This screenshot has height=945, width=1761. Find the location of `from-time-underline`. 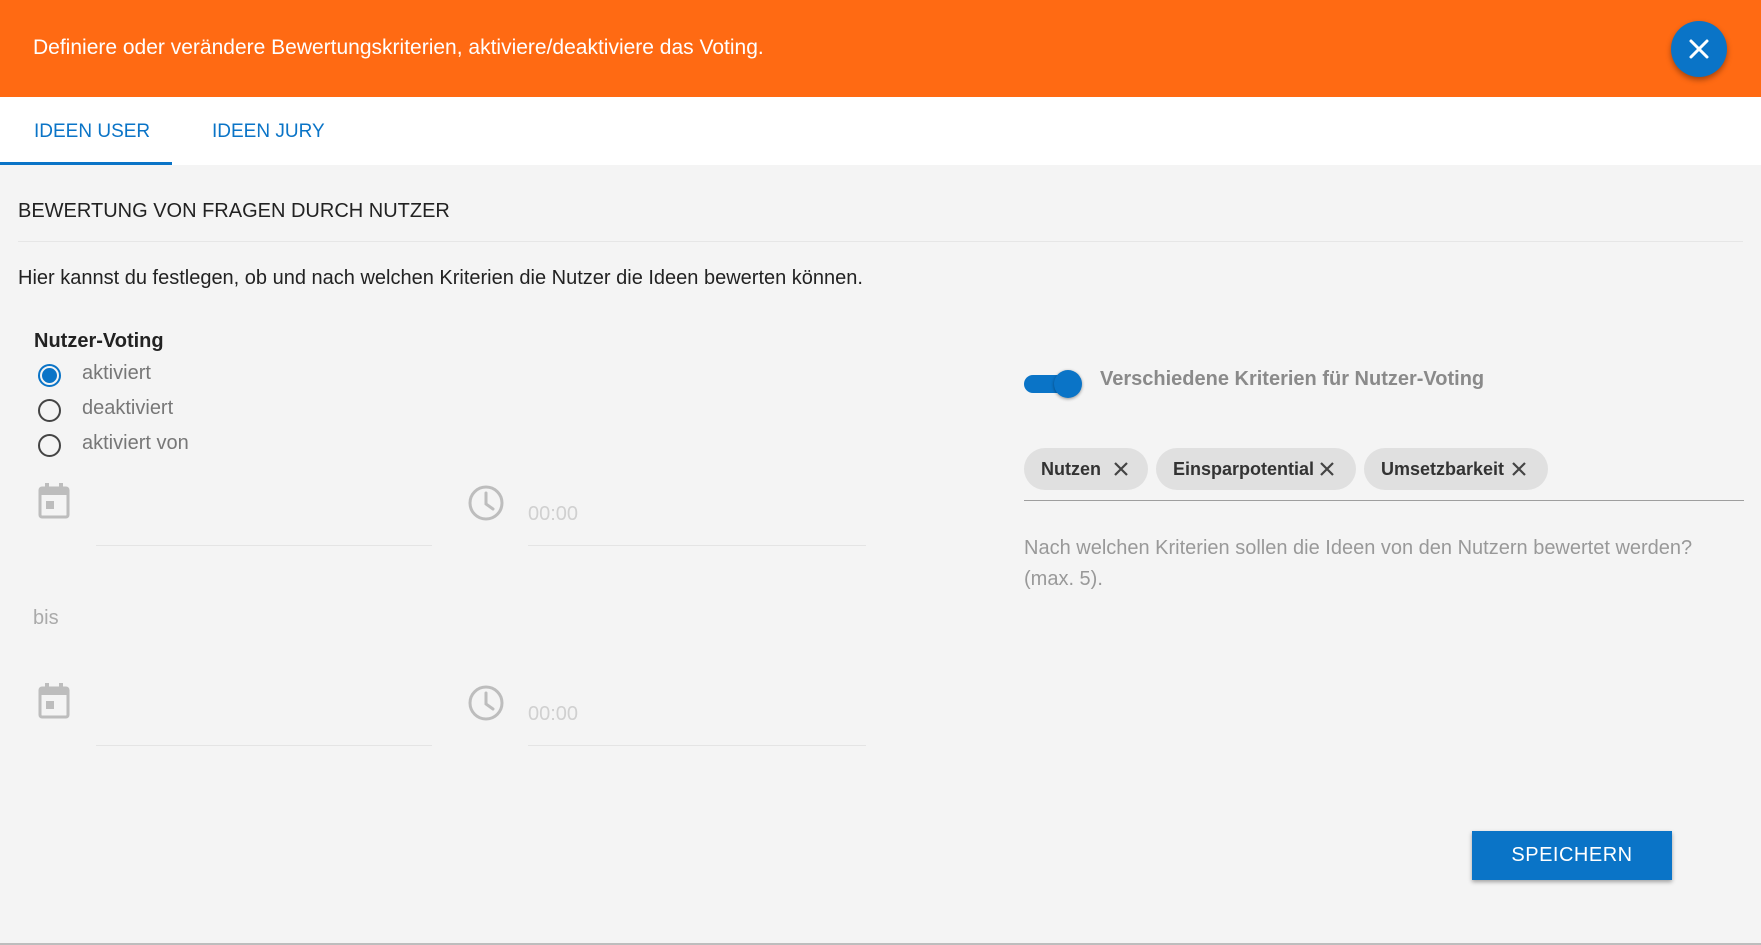

from-time-underline is located at coordinates (697, 545).